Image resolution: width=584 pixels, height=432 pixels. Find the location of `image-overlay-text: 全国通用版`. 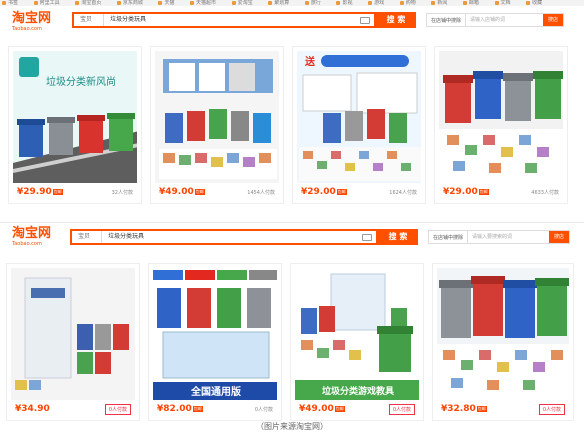

image-overlay-text: 全国通用版 is located at coordinates (215, 391).